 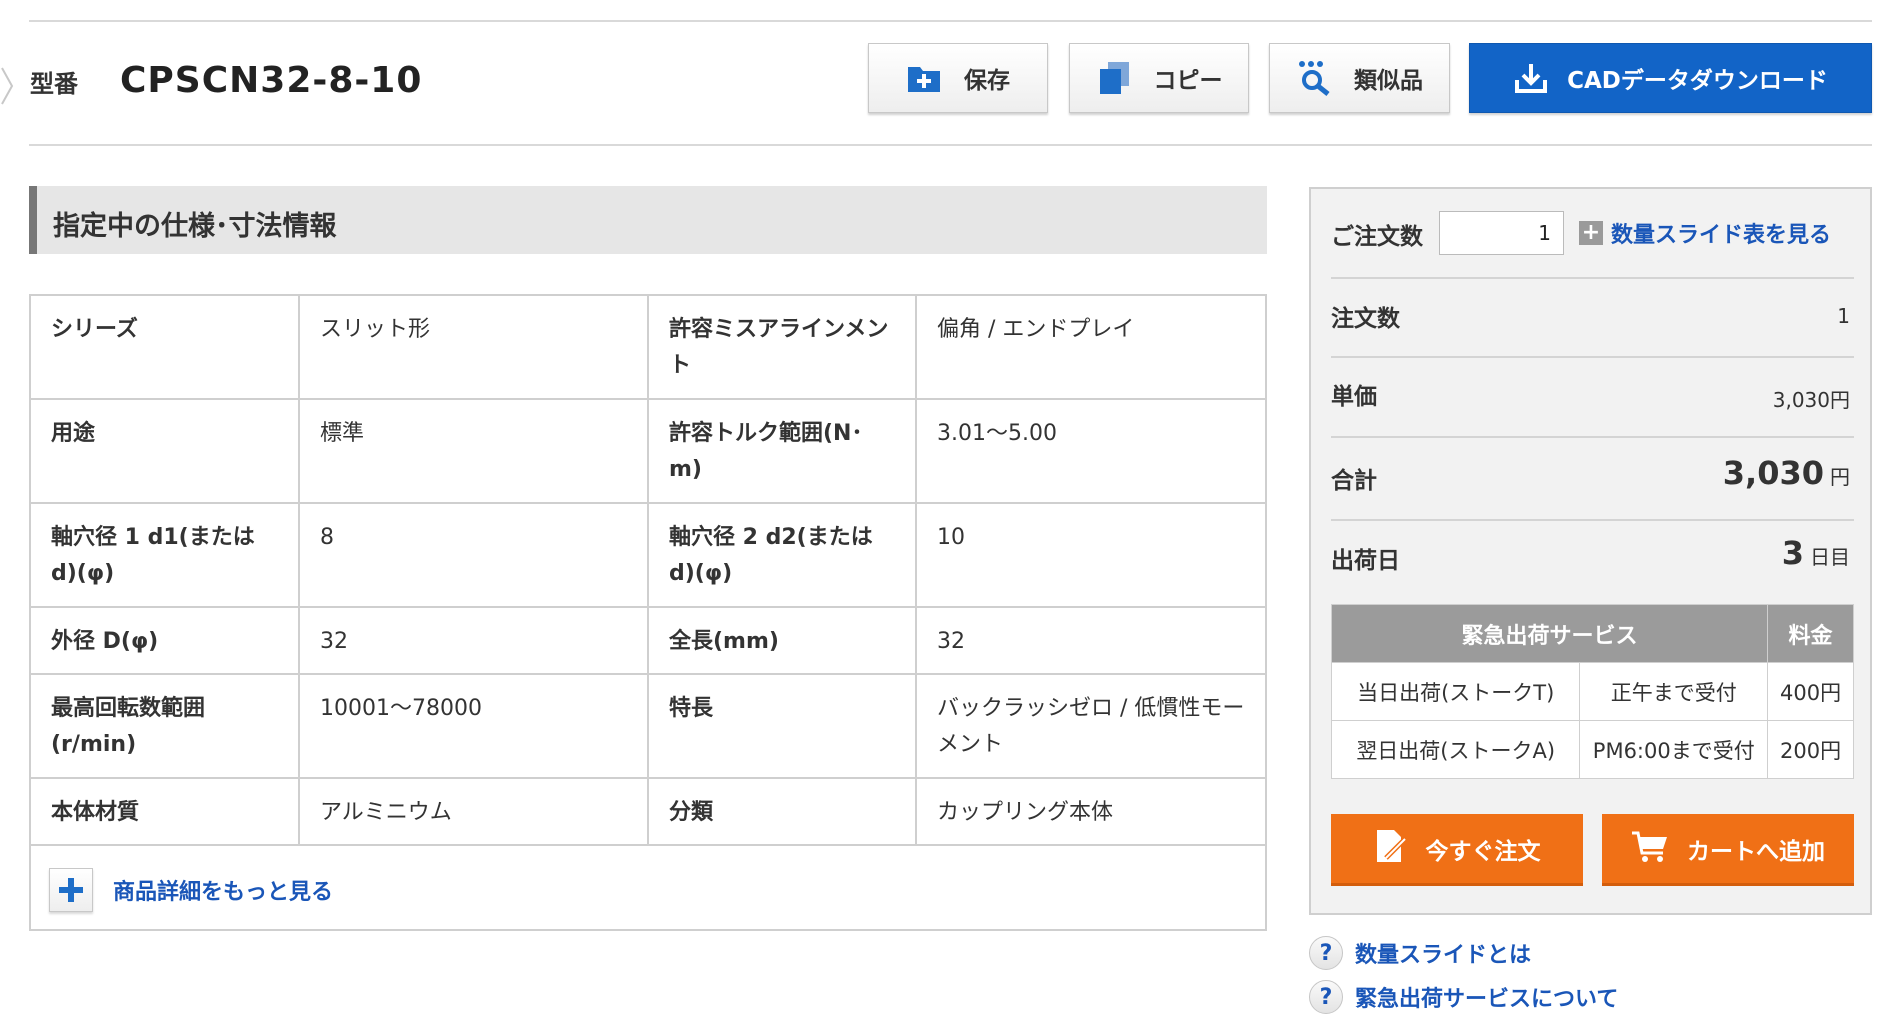 What do you see at coordinates (1483, 851) in the screenshot?
I see `order-now-label: 今すぐ注文` at bounding box center [1483, 851].